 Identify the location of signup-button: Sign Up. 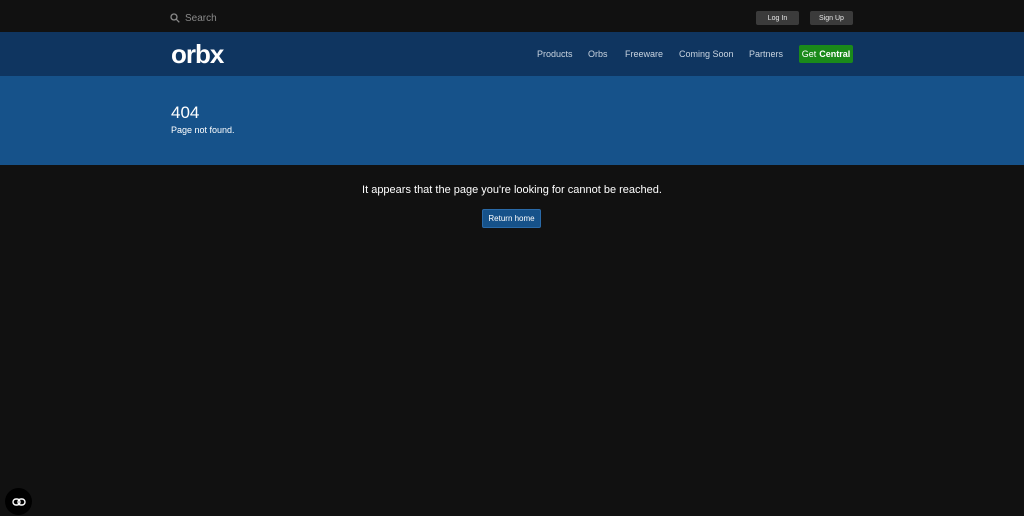
(831, 18).